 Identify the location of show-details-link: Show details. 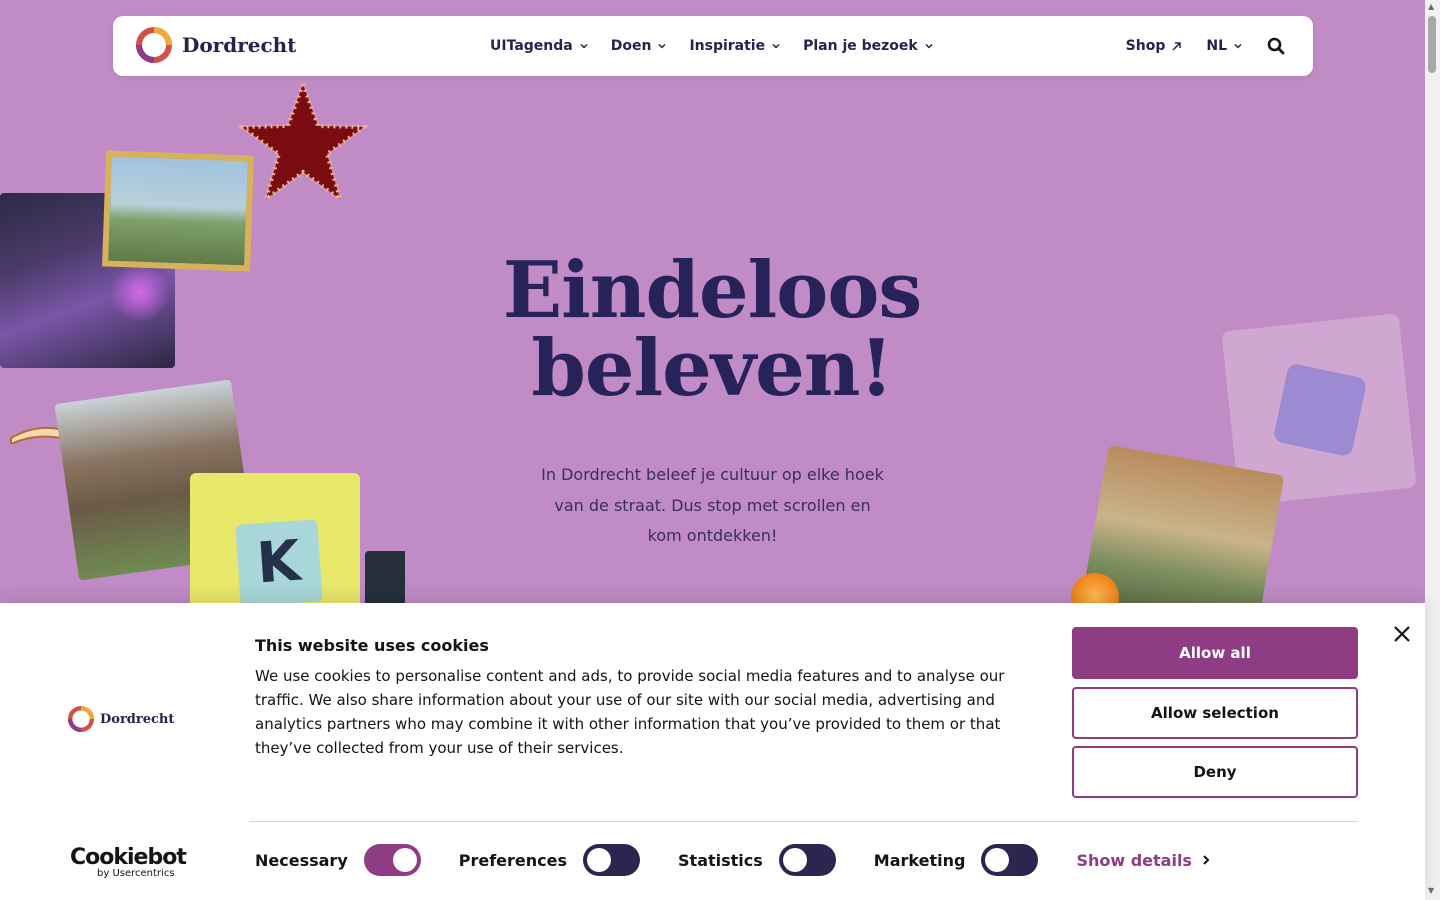
(1143, 860).